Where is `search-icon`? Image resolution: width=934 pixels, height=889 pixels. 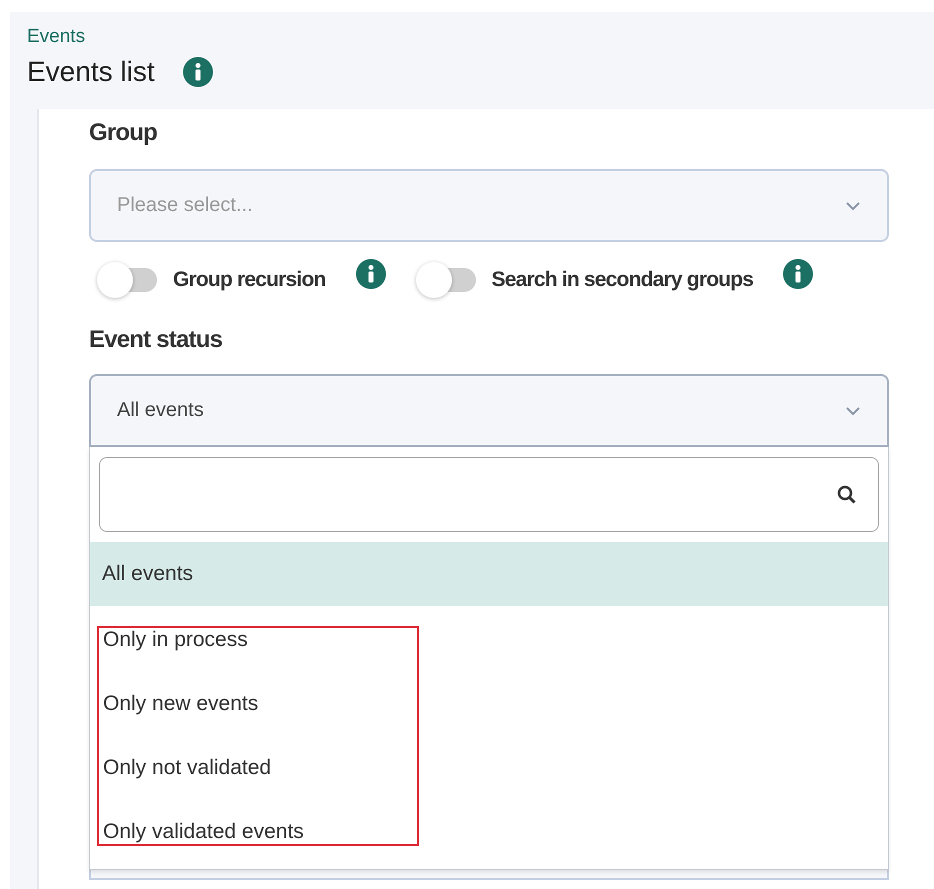 search-icon is located at coordinates (847, 495).